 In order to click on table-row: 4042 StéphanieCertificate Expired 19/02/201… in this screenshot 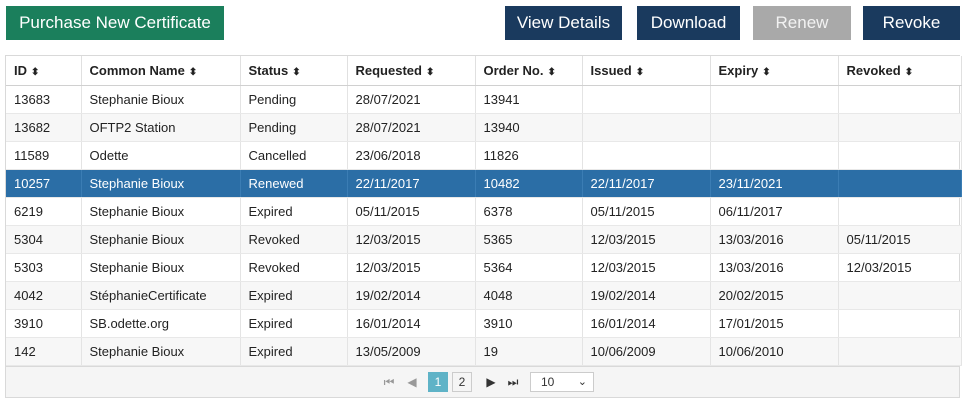, I will do `click(484, 295)`.